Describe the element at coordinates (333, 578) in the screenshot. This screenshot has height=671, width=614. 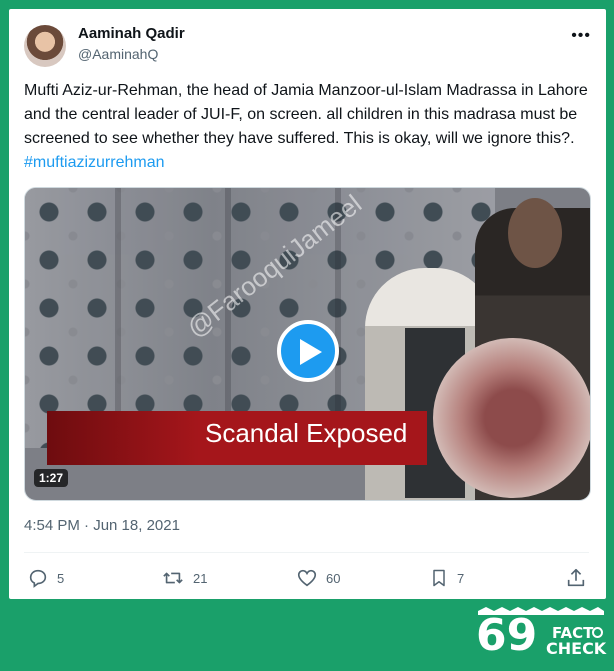
I see `like-count: 60` at that location.